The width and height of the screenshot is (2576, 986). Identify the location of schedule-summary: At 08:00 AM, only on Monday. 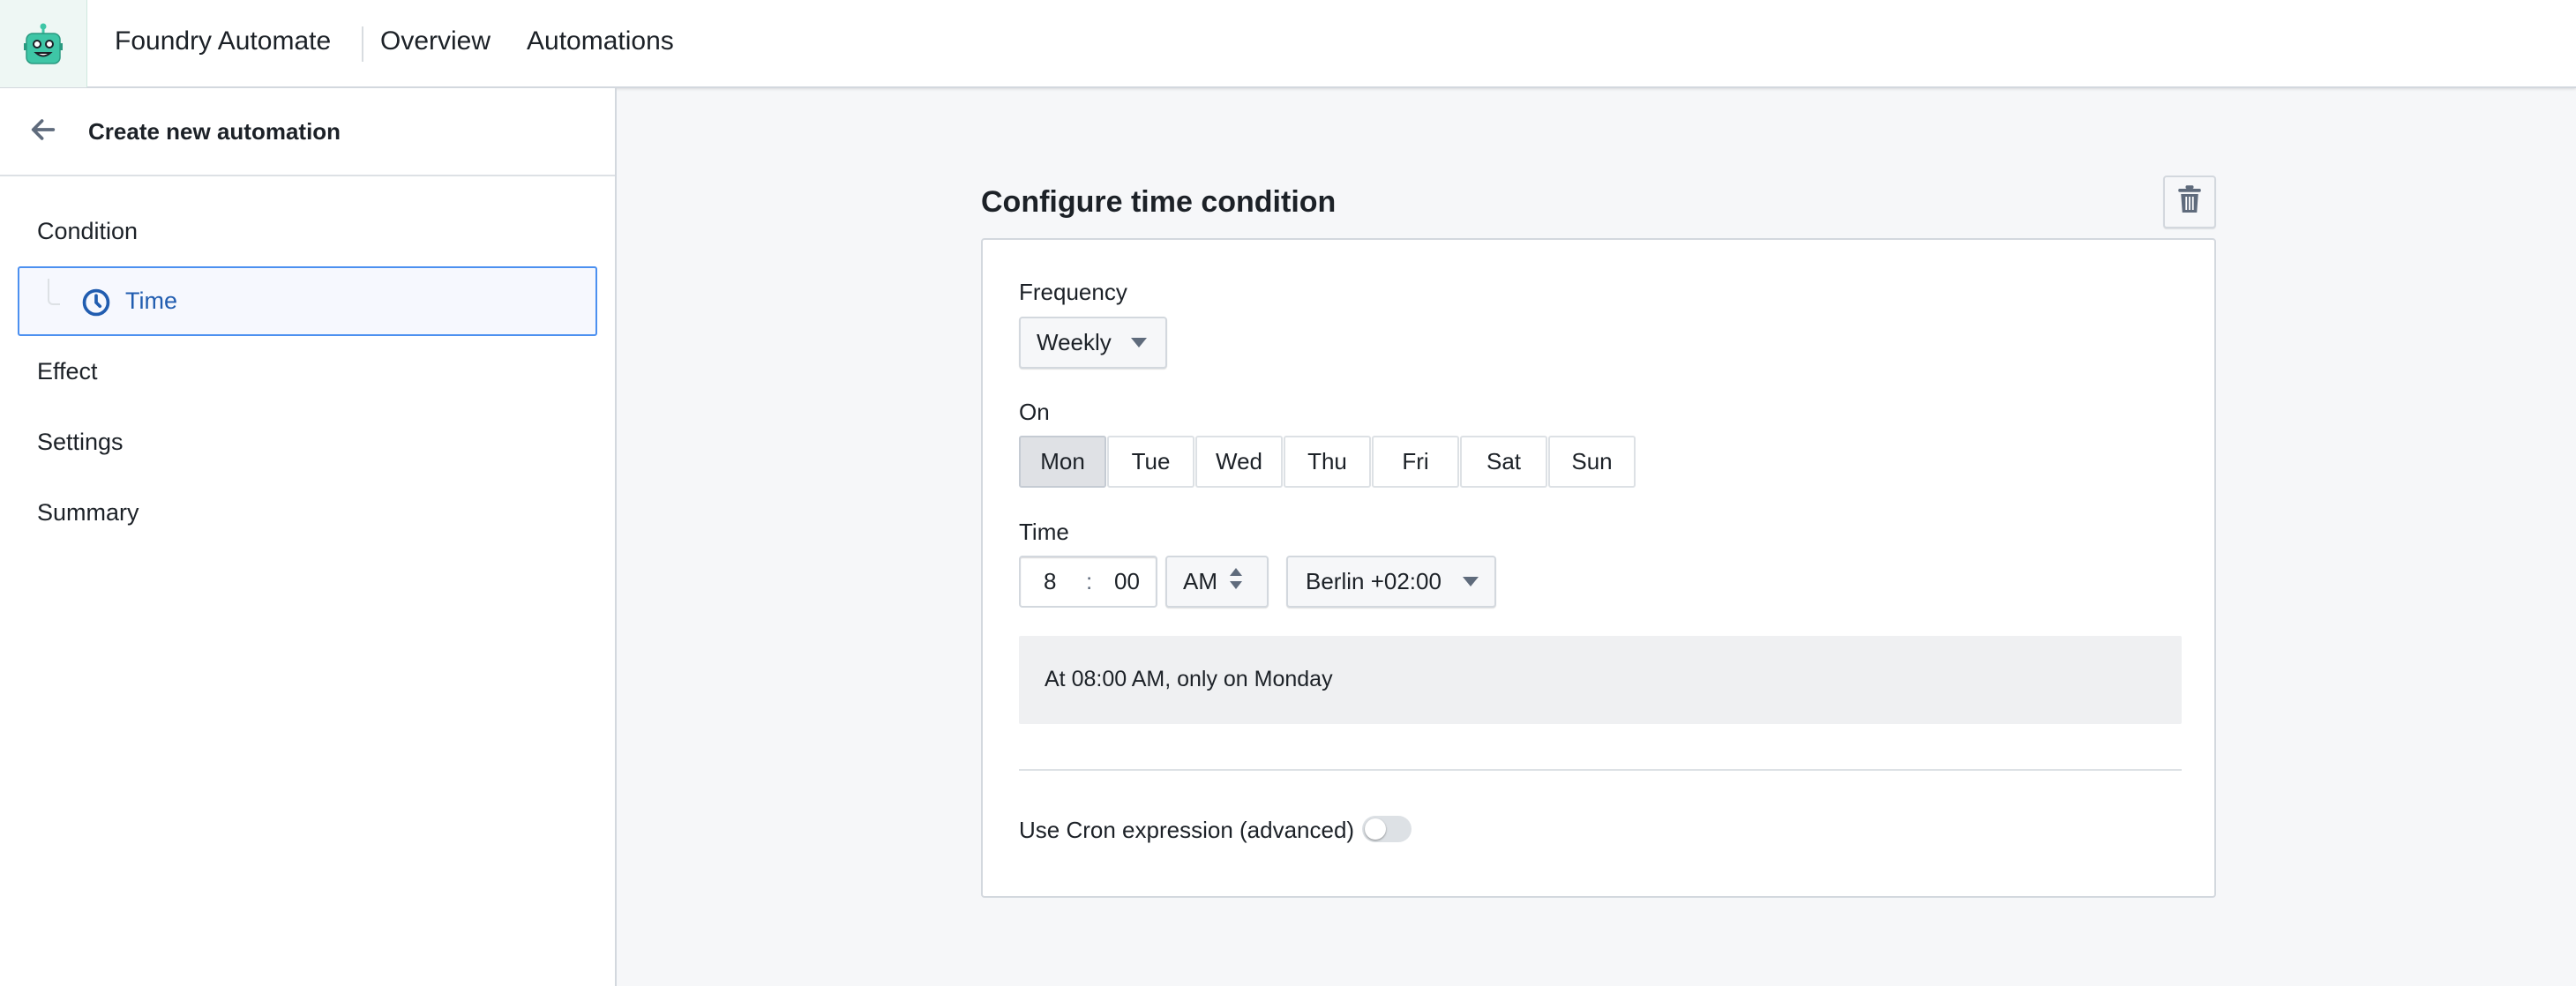
(1601, 680).